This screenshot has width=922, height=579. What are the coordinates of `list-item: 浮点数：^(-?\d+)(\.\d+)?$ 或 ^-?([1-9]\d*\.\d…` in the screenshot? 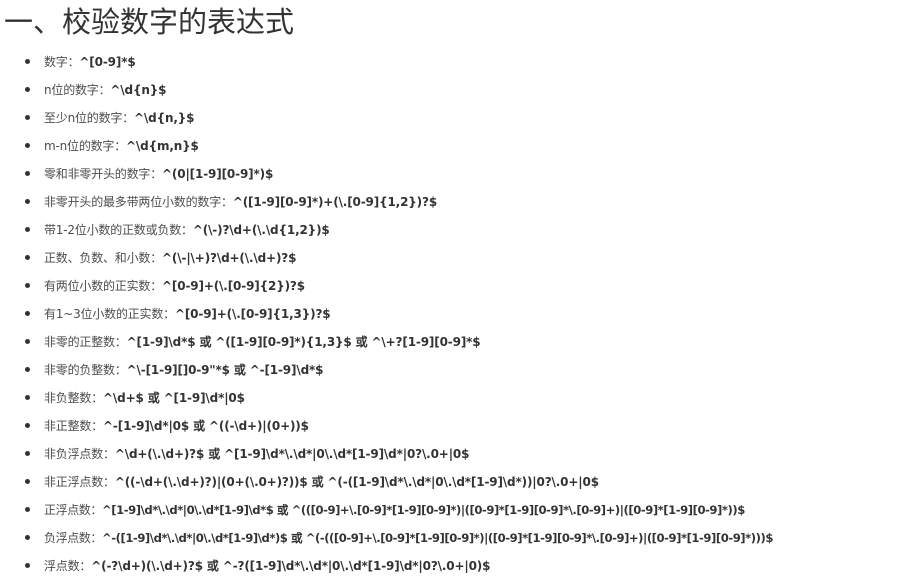 It's located at (461, 565).